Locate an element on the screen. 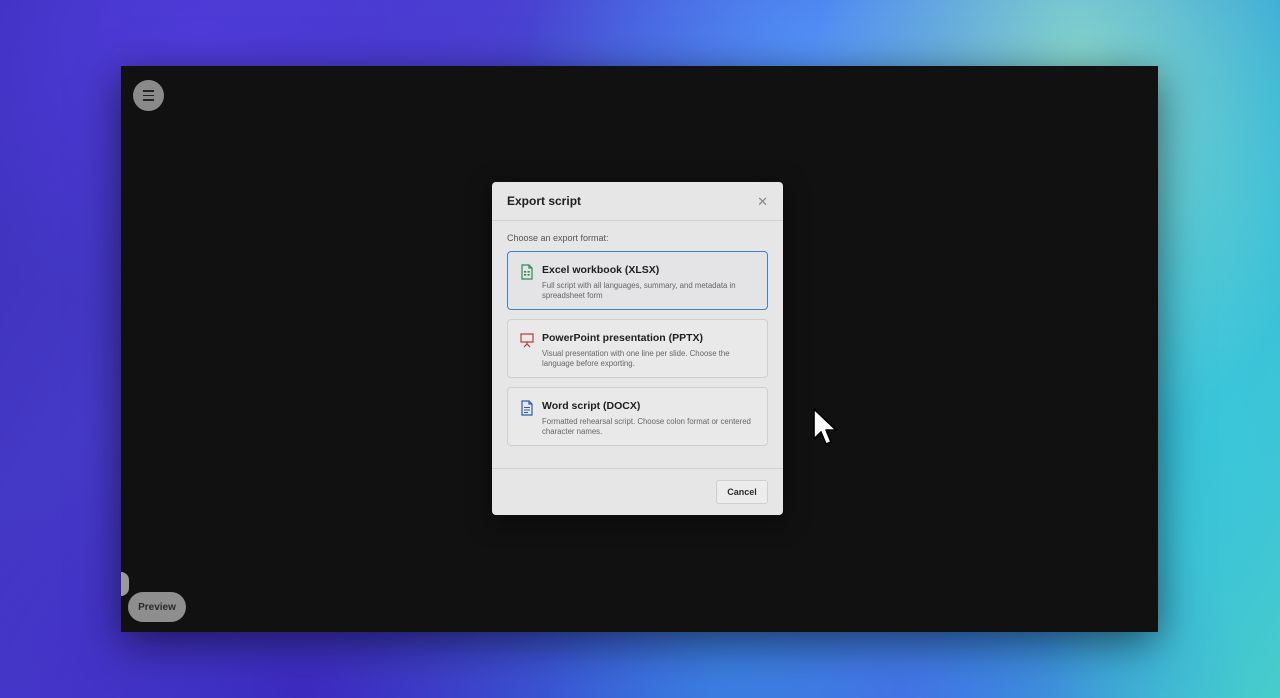  spreadsheet-icon is located at coordinates (527, 272).